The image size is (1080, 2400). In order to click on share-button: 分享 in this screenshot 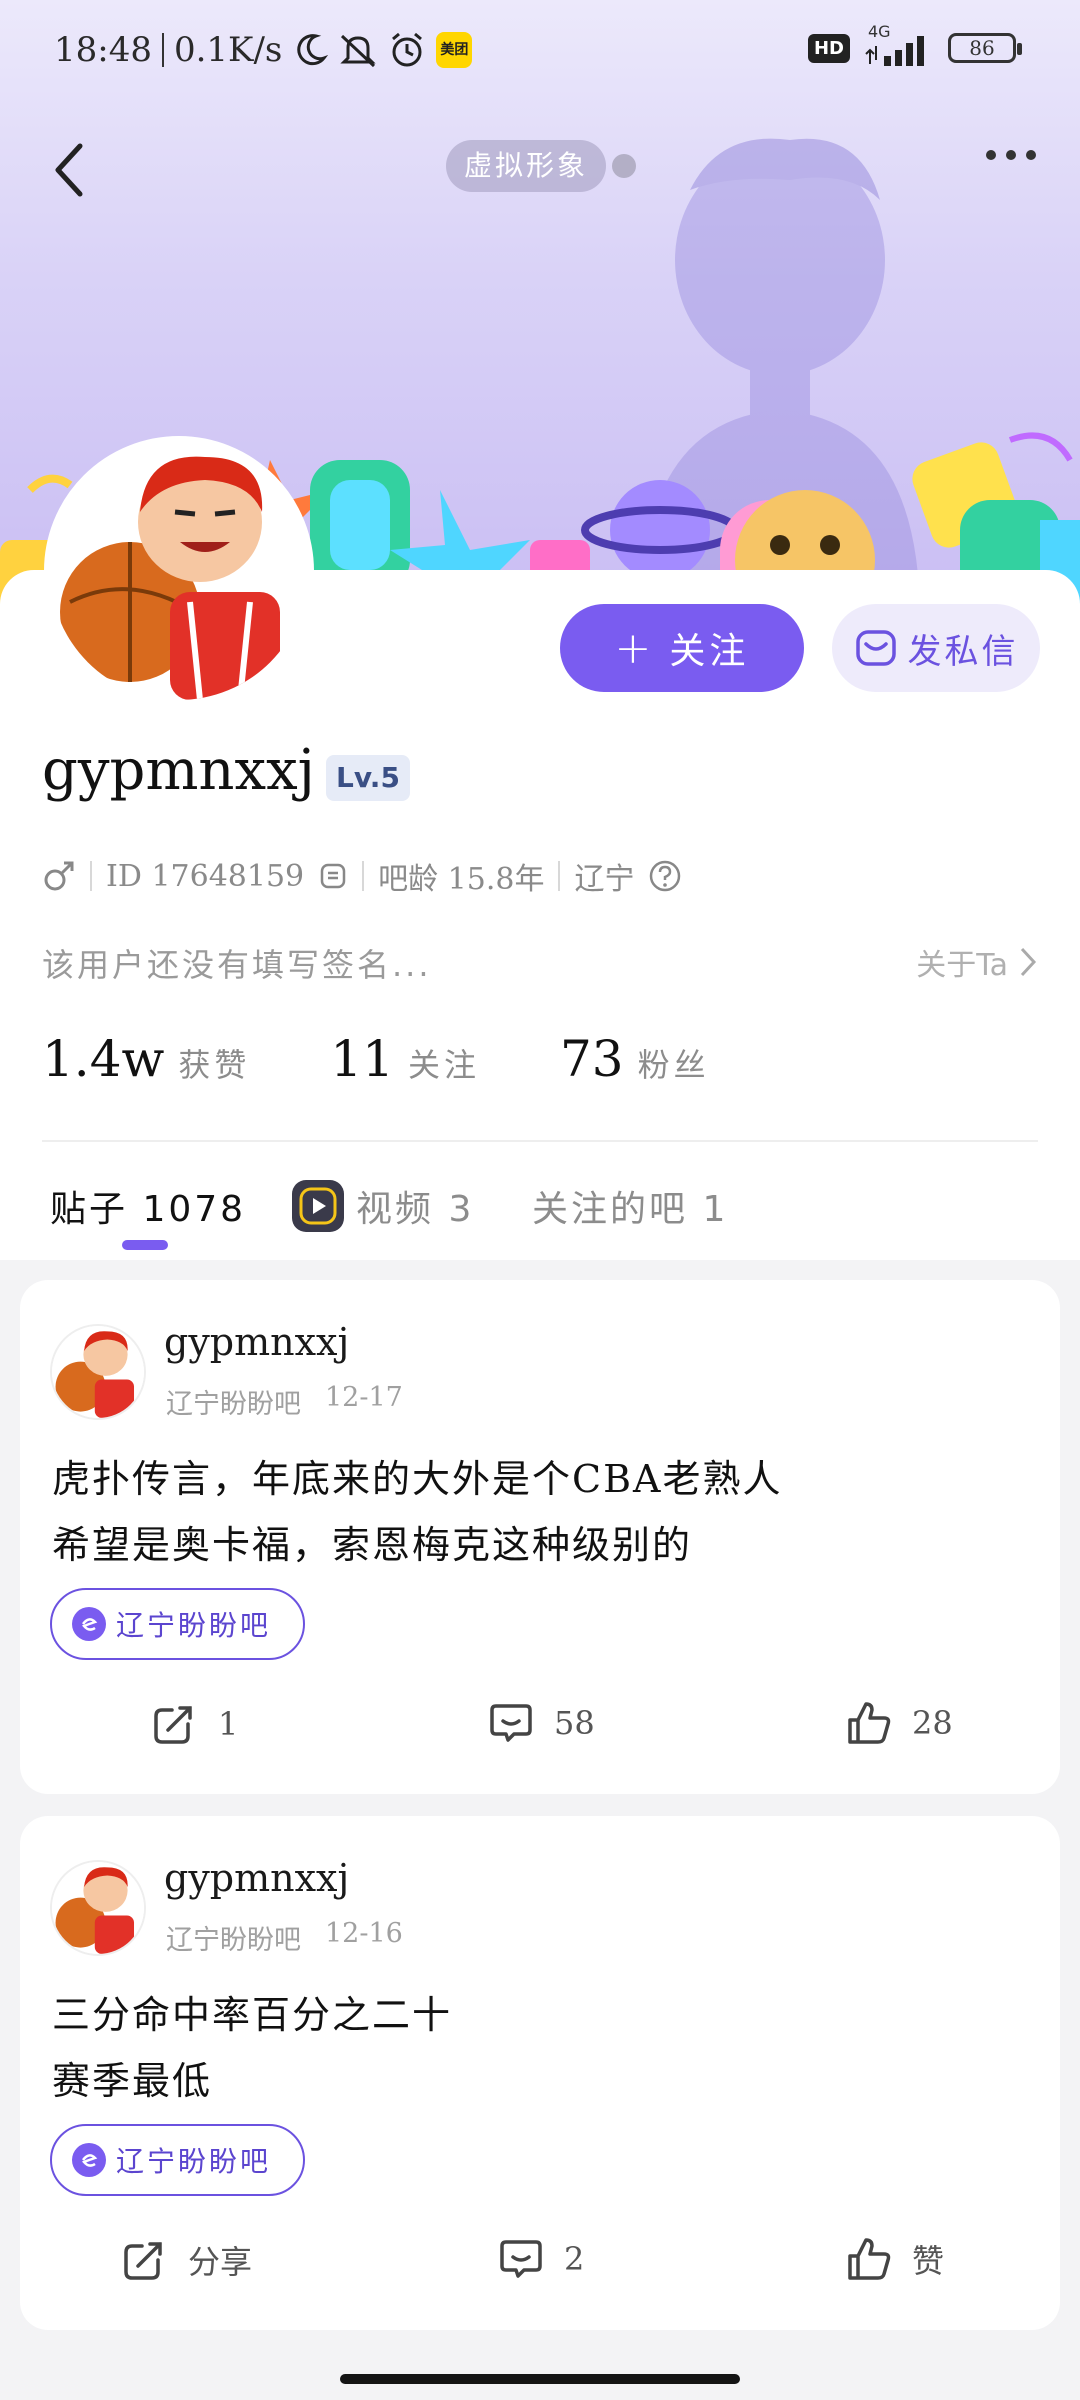, I will do `click(186, 2260)`.